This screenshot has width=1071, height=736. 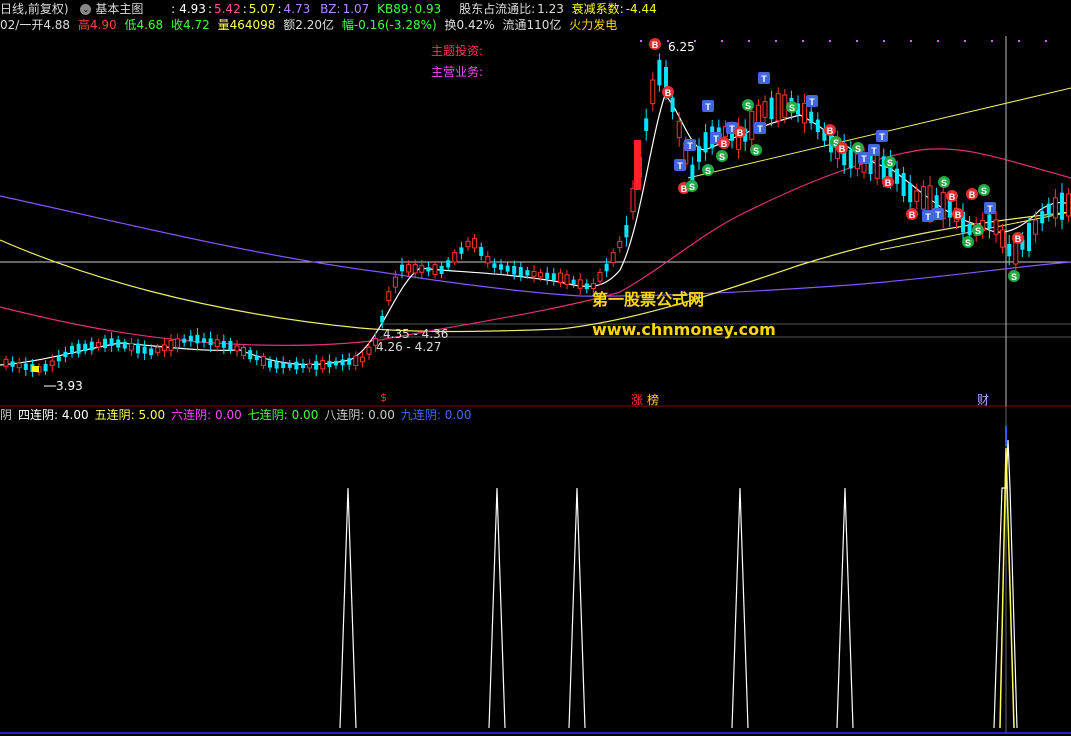 What do you see at coordinates (653, 399) in the screenshot?
I see `marker-bang: 榜` at bounding box center [653, 399].